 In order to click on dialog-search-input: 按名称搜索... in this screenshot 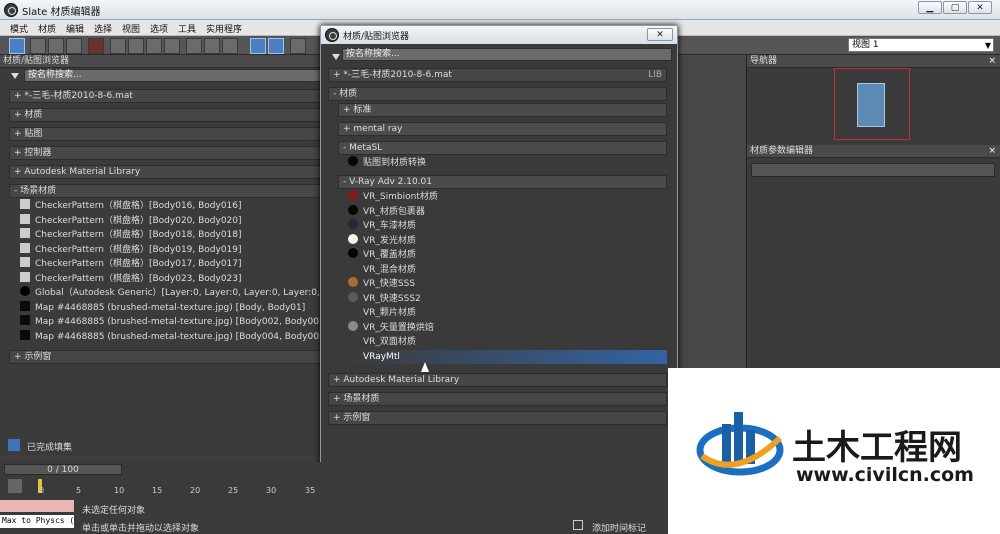, I will do `click(507, 54)`.